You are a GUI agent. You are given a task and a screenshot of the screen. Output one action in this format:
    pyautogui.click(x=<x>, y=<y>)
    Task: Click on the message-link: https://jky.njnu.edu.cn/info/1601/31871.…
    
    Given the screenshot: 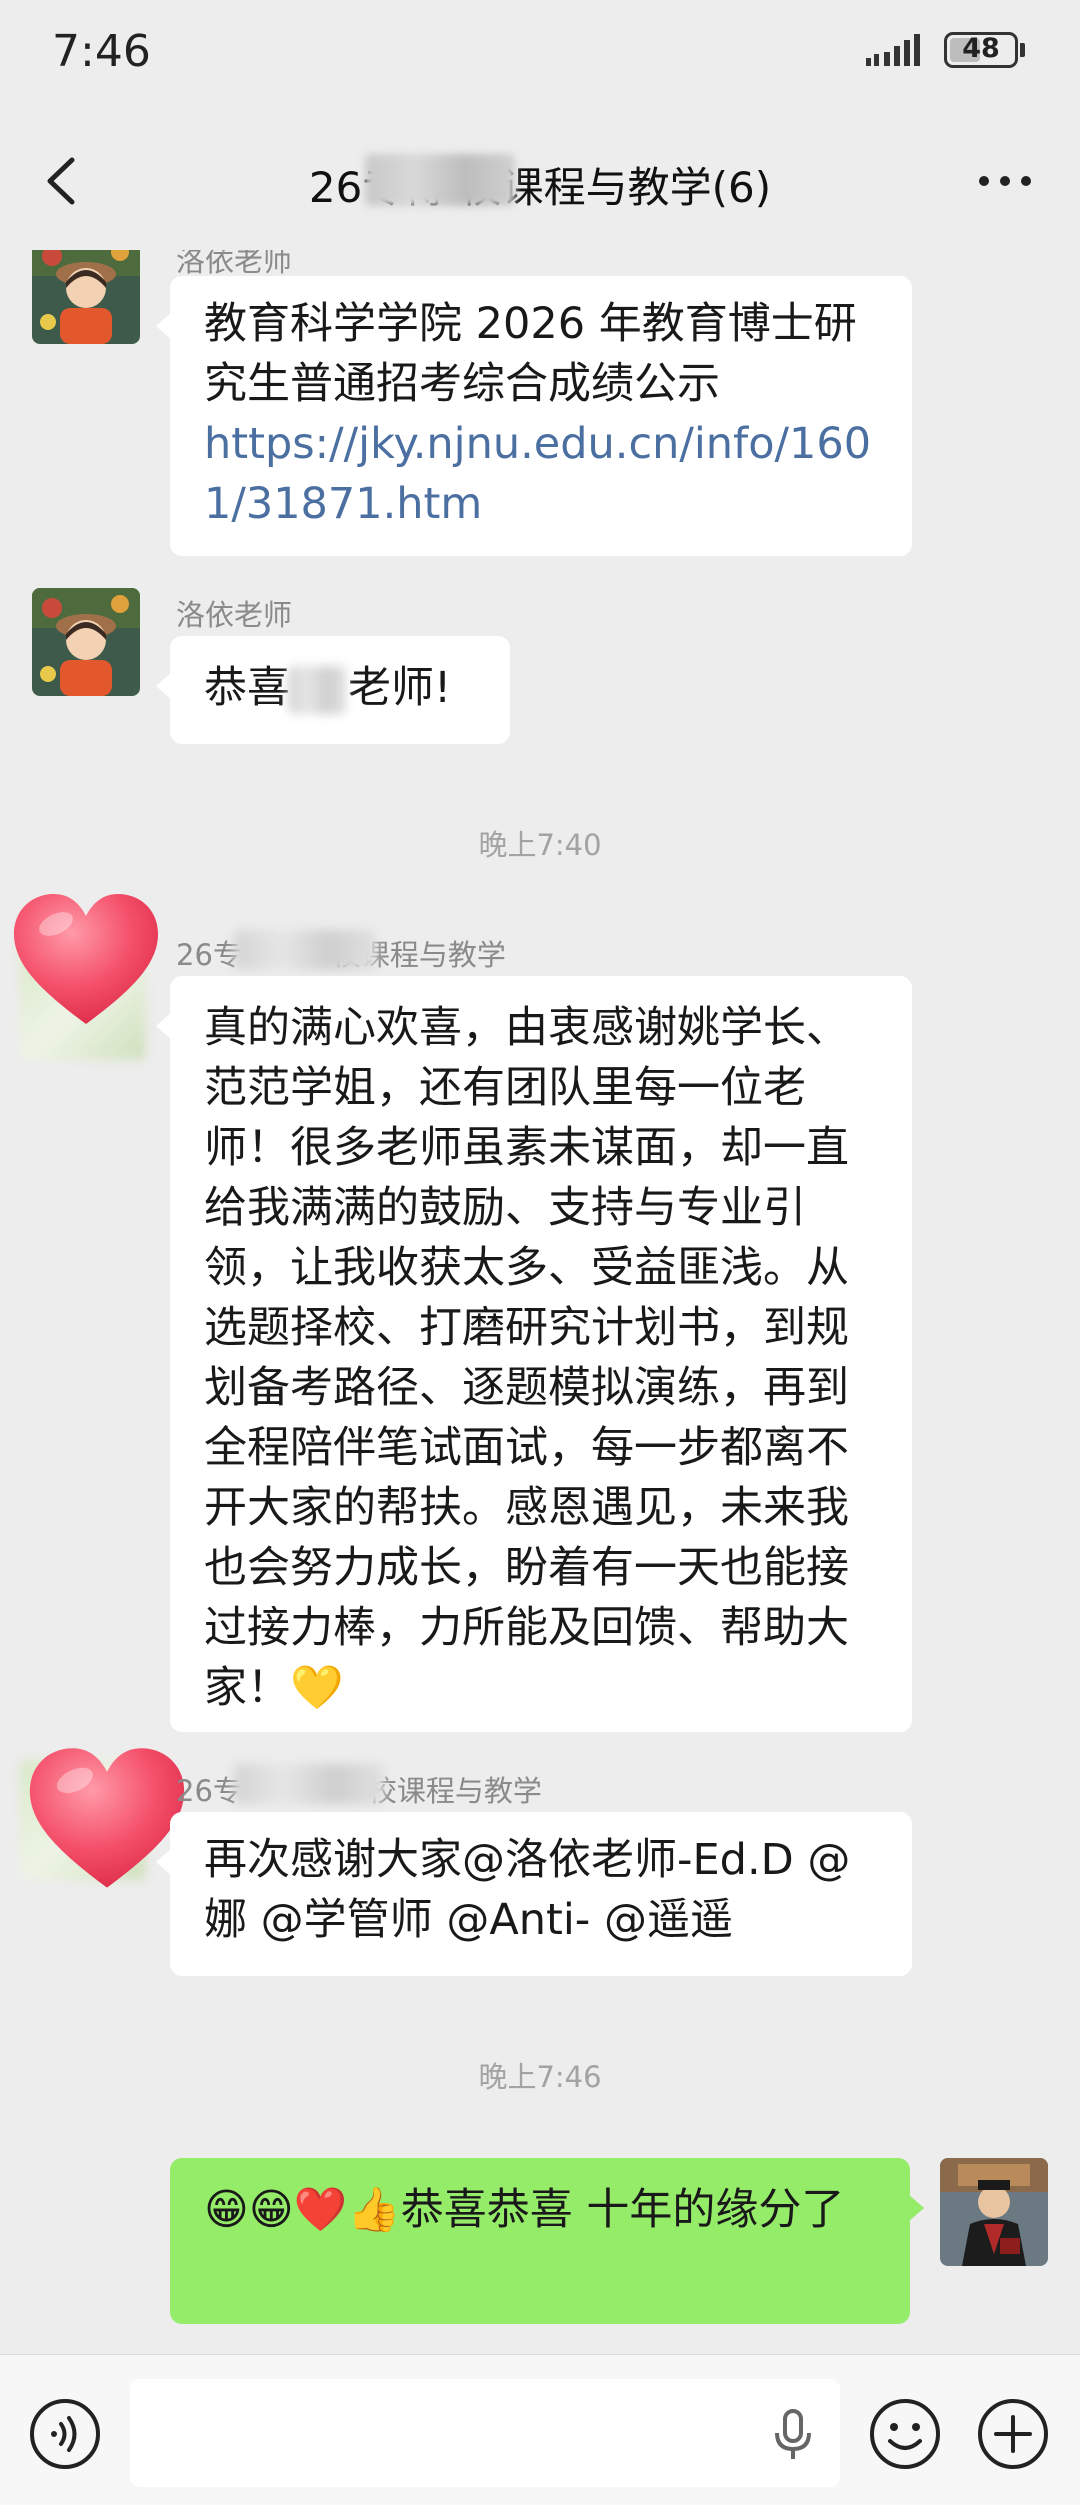 What is the action you would take?
    pyautogui.click(x=537, y=474)
    